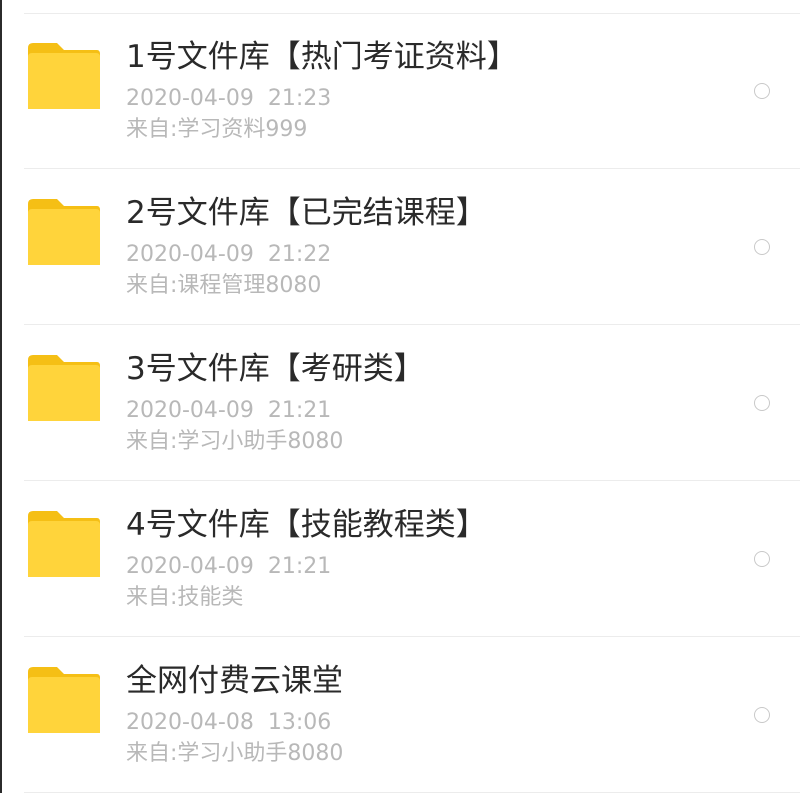  What do you see at coordinates (229, 98) in the screenshot?
I see `file-date: 2020-04-09 21:23` at bounding box center [229, 98].